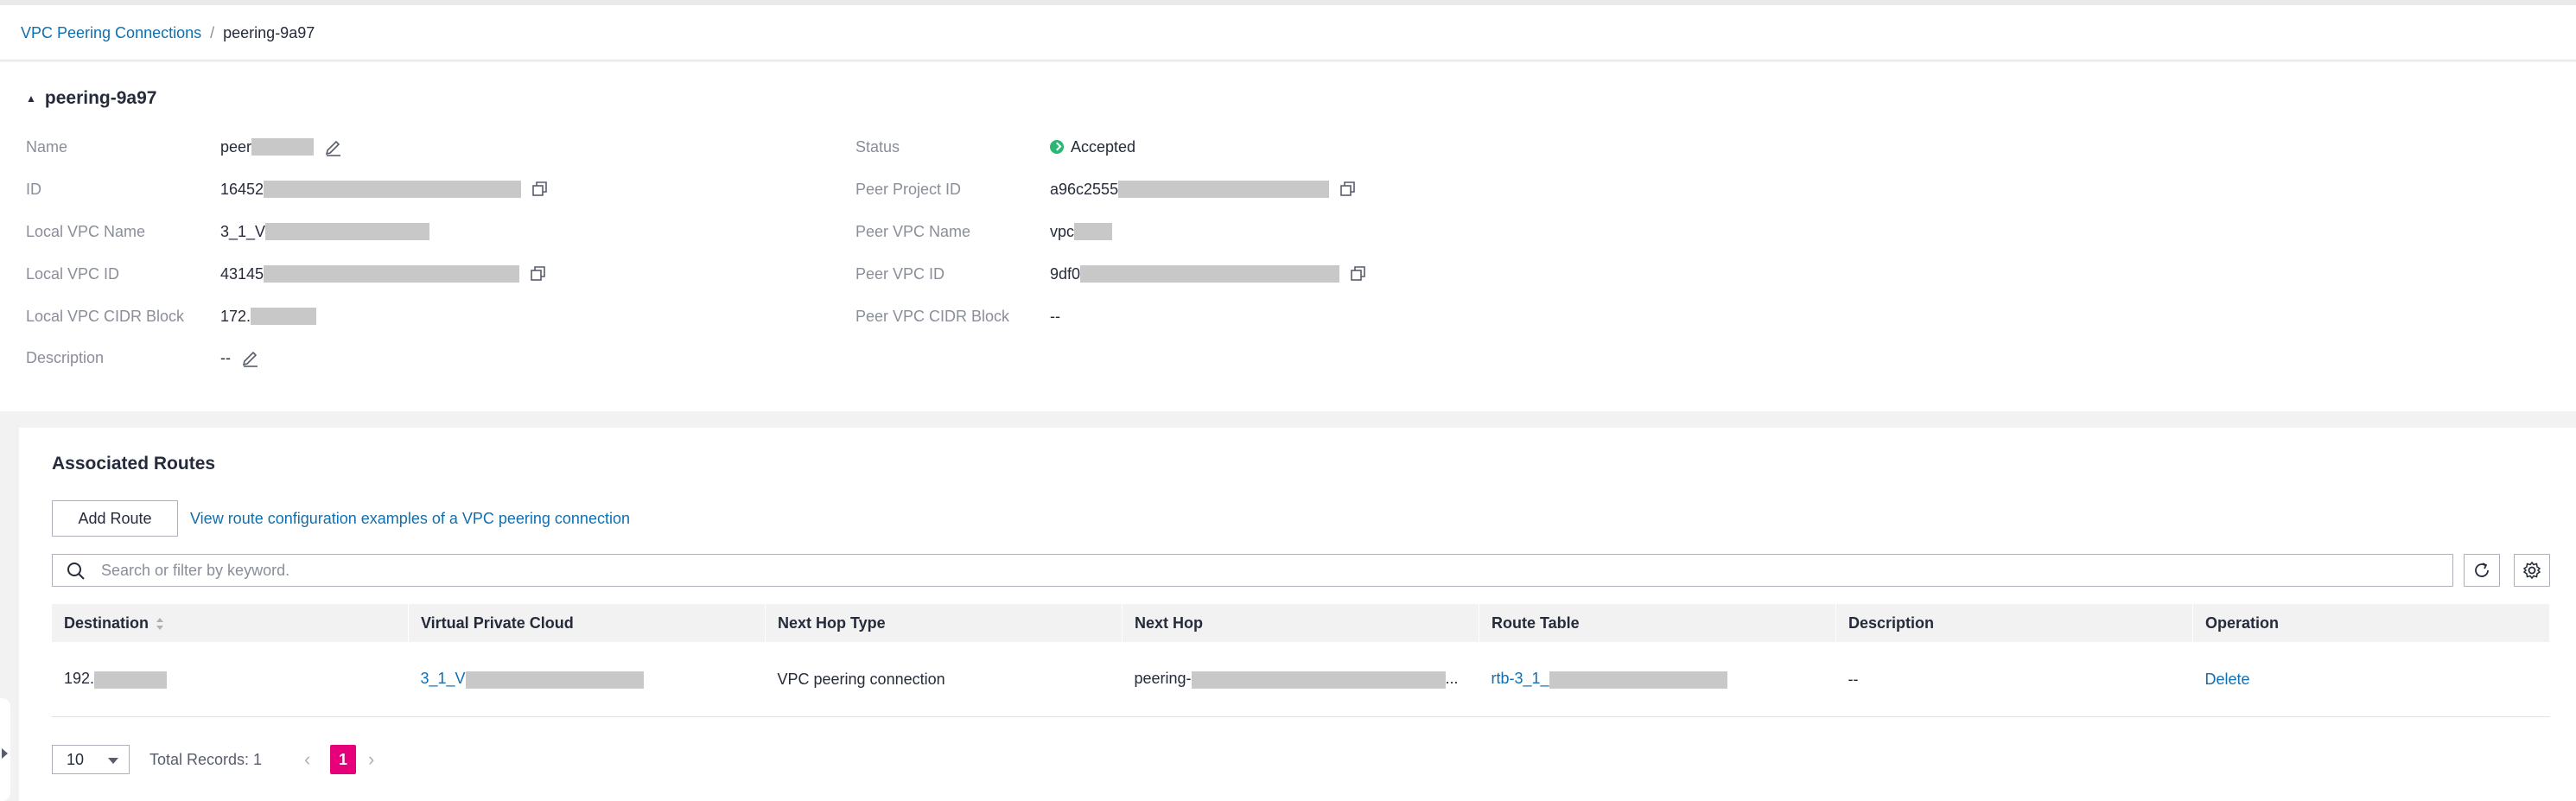  What do you see at coordinates (31, 98) in the screenshot?
I see `collapse-triangle-icon: ▲` at bounding box center [31, 98].